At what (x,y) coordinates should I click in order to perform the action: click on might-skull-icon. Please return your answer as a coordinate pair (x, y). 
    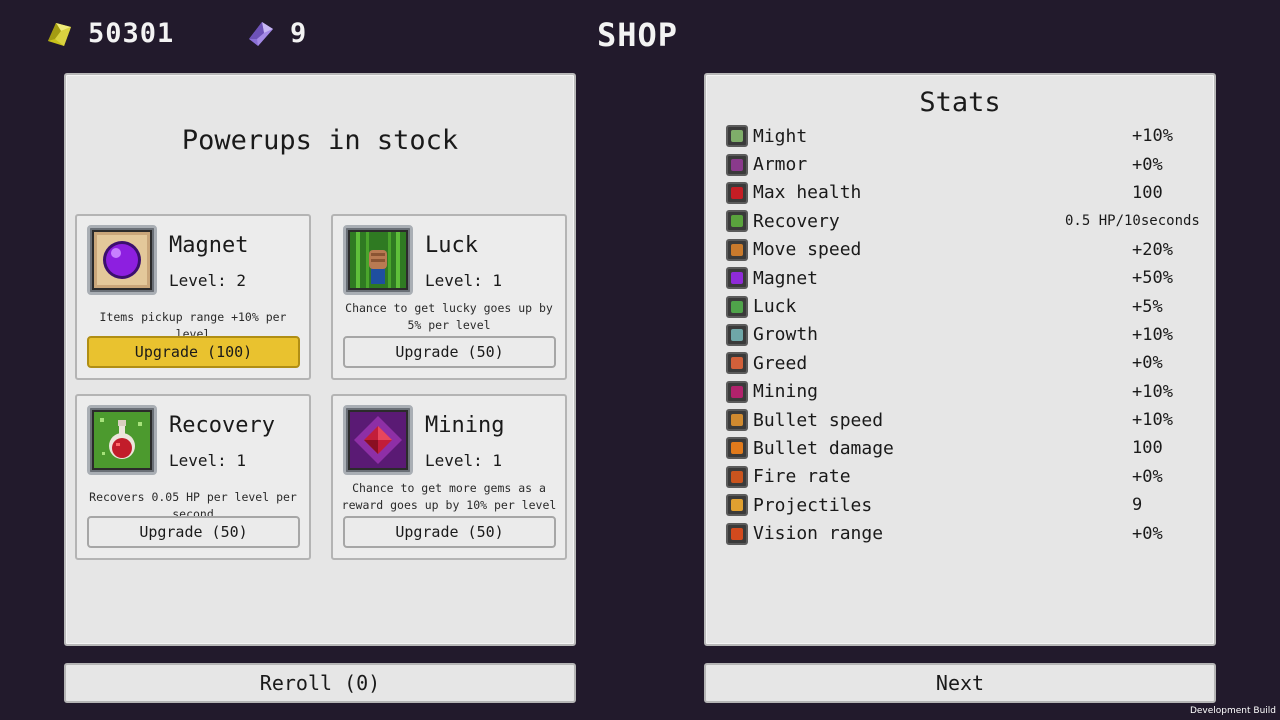
    Looking at the image, I should click on (737, 136).